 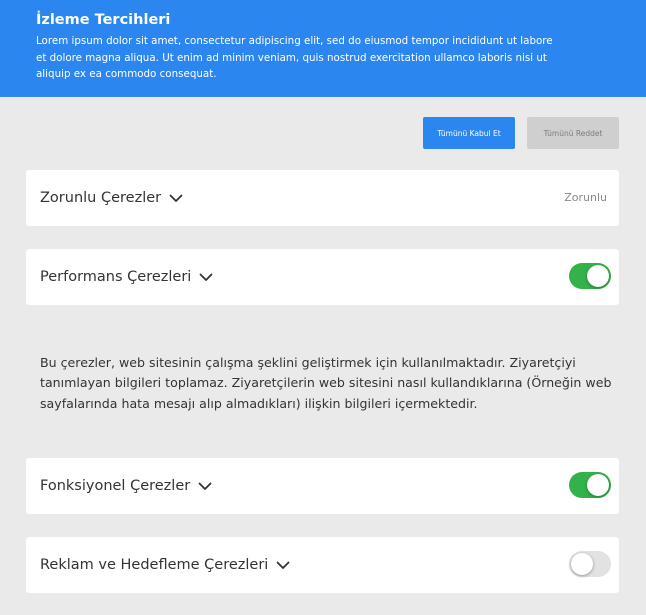 I want to click on category-toggle-advertising: Reklam ve Hedefleme Çerezleri, so click(x=165, y=565).